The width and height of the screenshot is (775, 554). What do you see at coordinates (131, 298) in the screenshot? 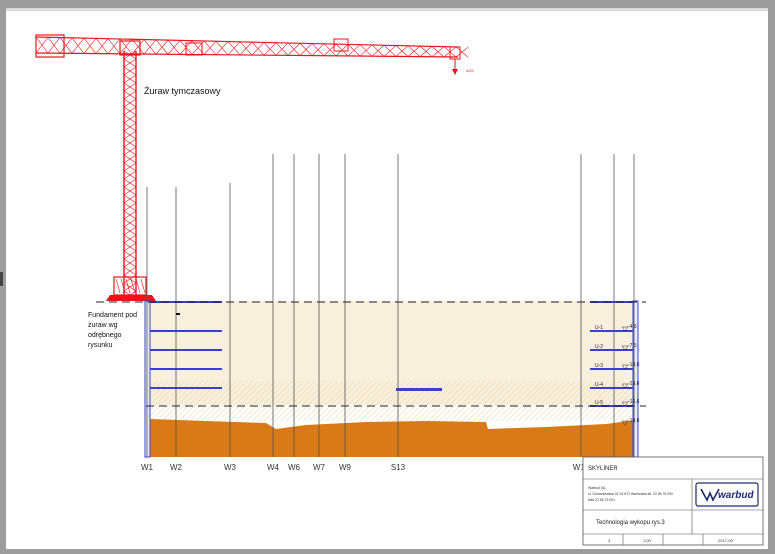
I see `crane-footing` at bounding box center [131, 298].